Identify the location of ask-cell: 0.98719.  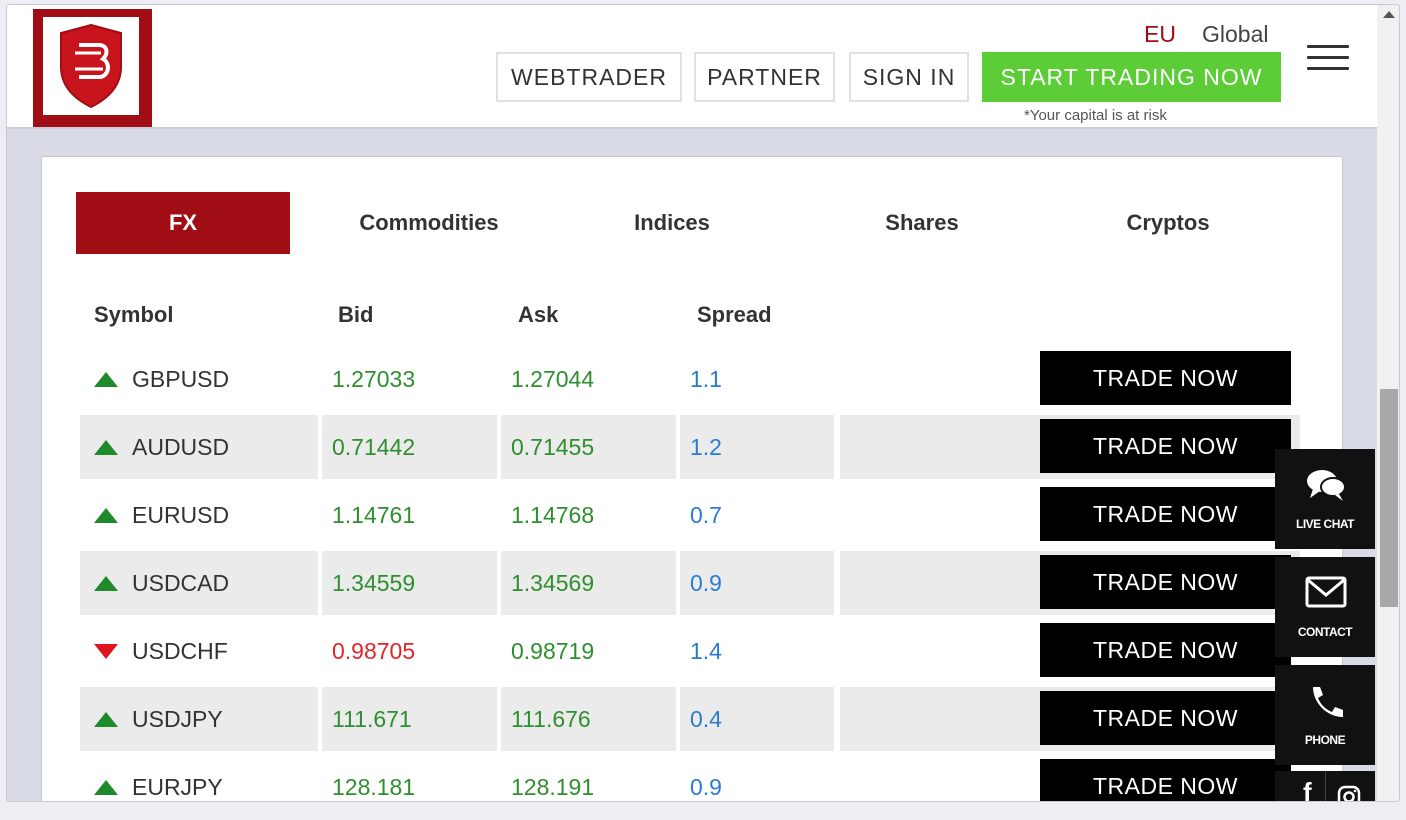
(553, 650).